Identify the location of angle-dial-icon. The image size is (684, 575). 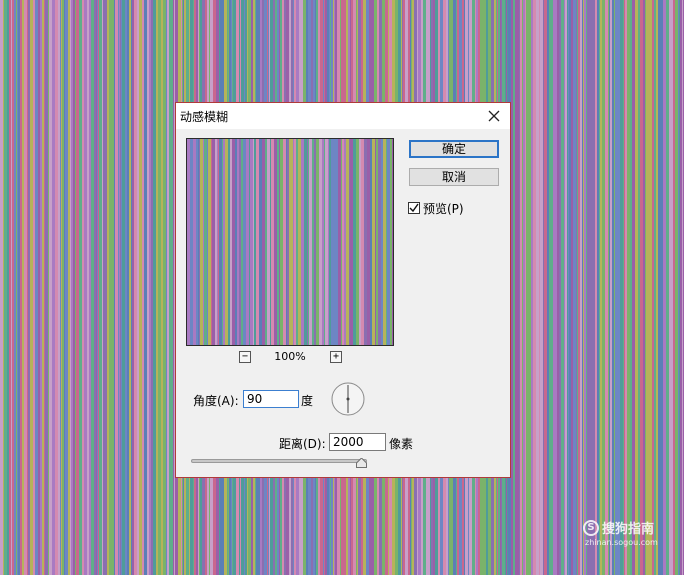
(348, 399).